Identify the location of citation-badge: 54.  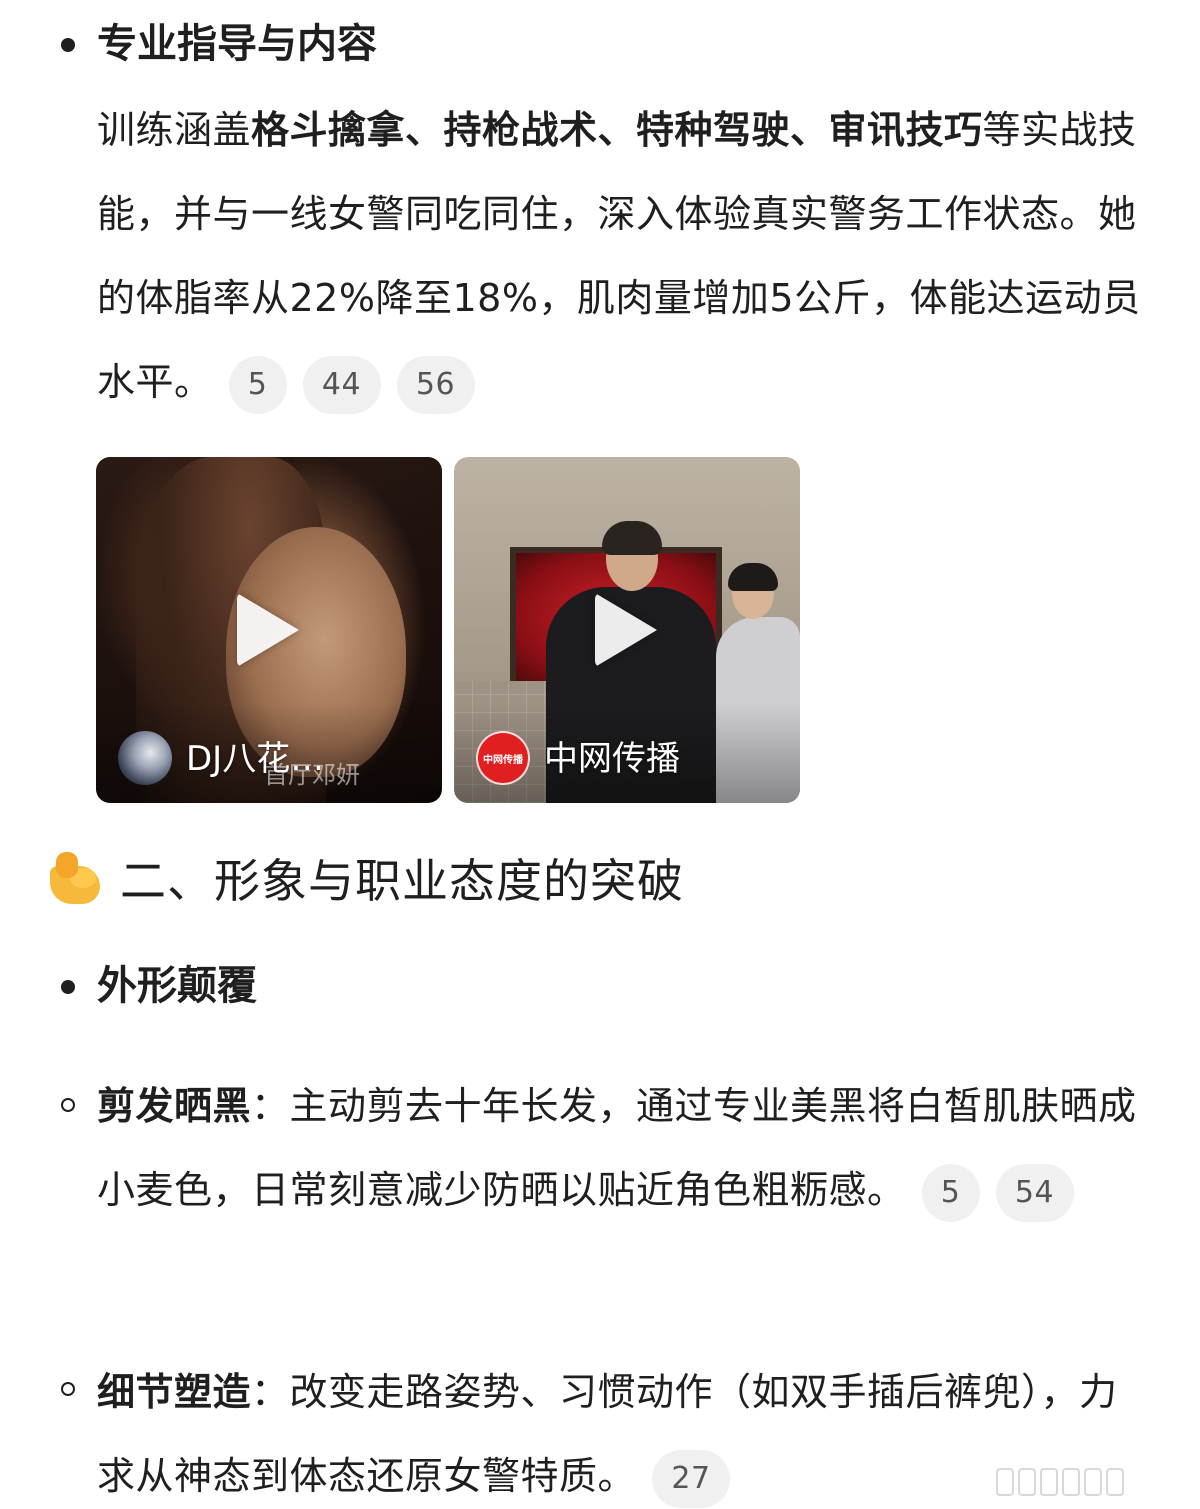
(1034, 1192).